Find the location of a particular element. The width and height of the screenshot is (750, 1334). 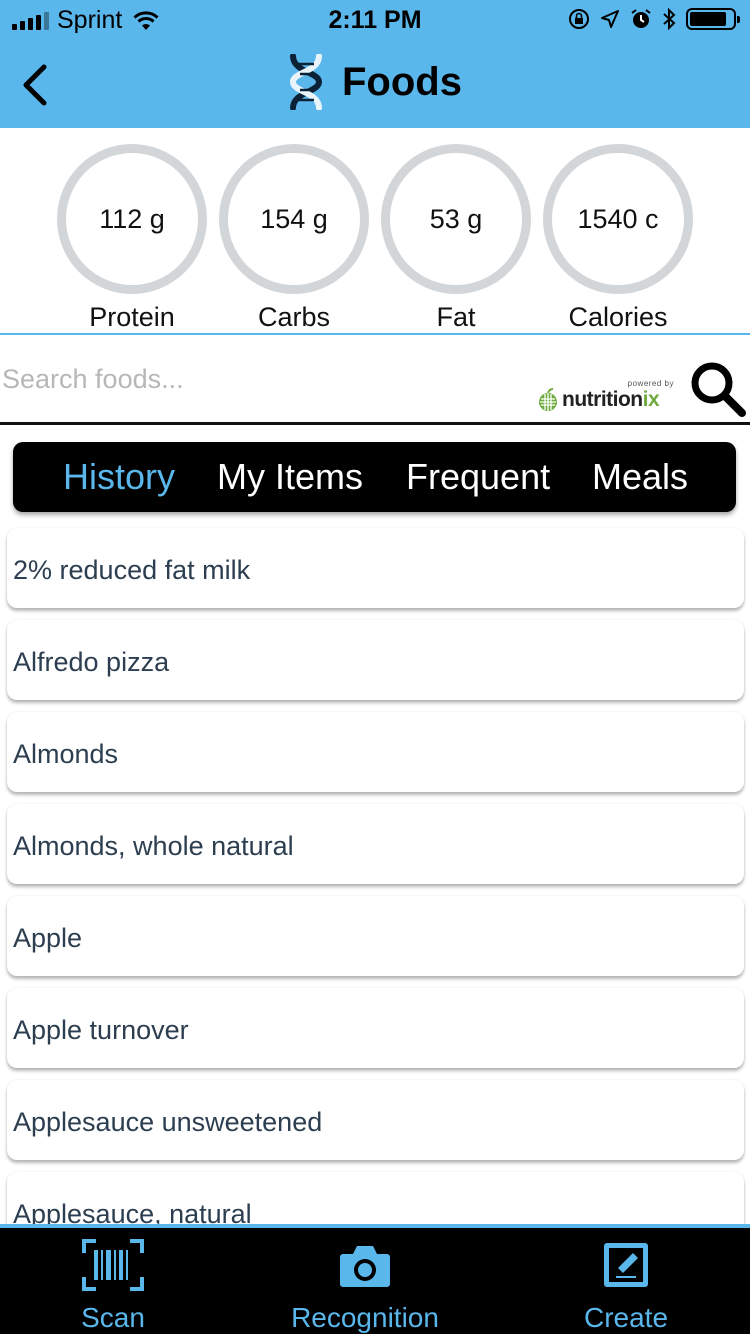

recognition-button: Recognition is located at coordinates (365, 1281).